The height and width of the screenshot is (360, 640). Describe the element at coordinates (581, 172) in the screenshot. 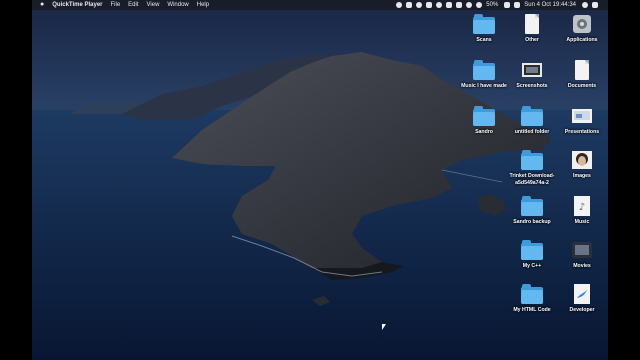

I see `desktop-icon-images: Images` at that location.